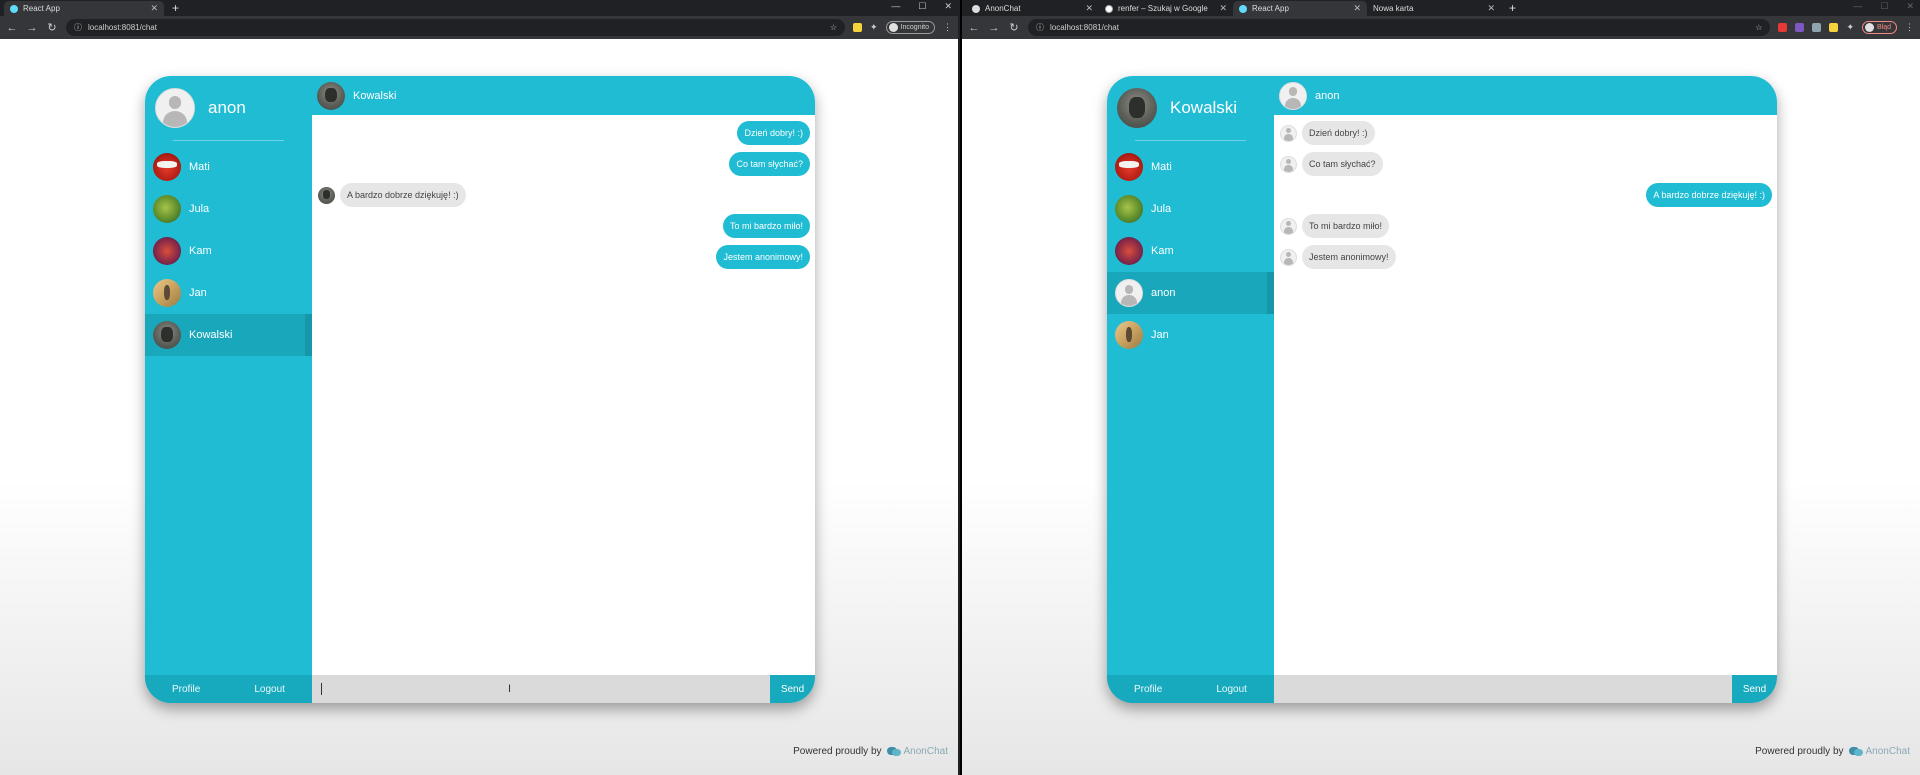 This screenshot has height=775, width=1920. I want to click on profile-icon, so click(1869, 27).